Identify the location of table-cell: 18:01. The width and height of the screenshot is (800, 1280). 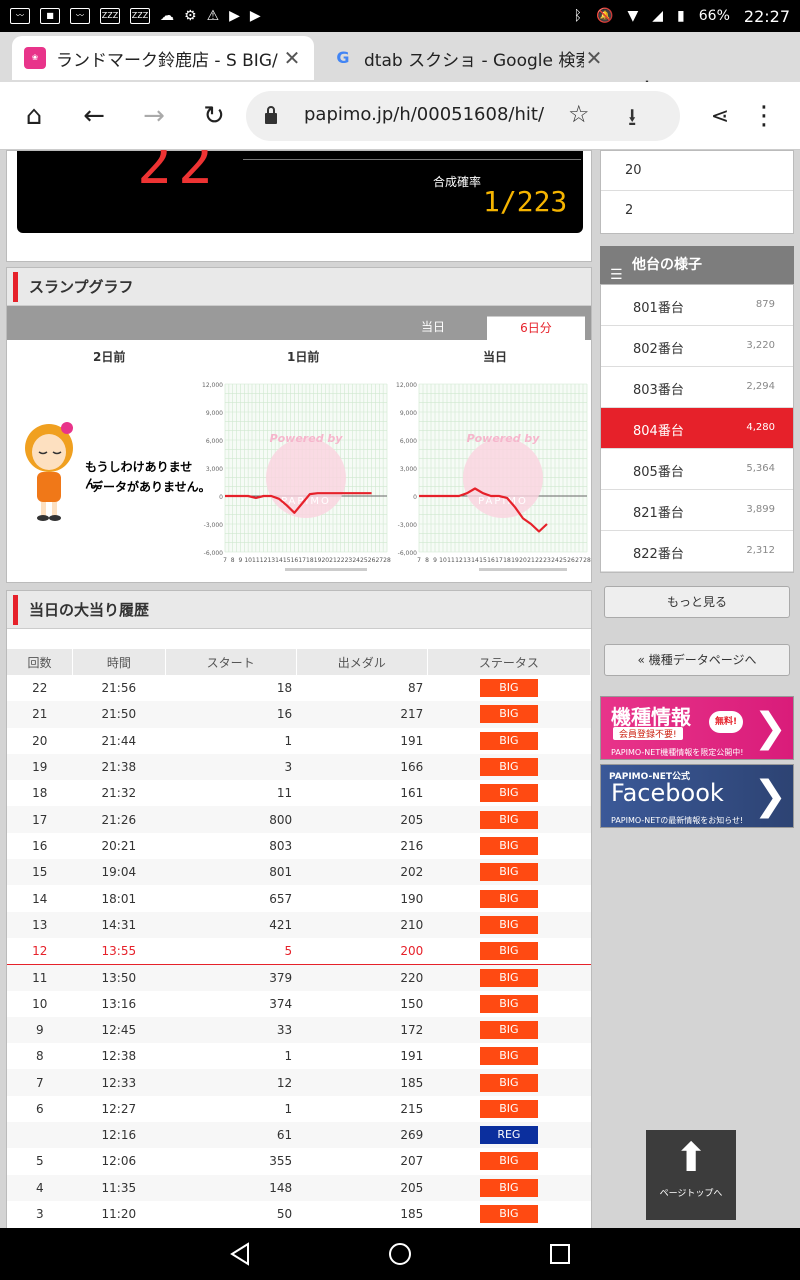
(119, 898).